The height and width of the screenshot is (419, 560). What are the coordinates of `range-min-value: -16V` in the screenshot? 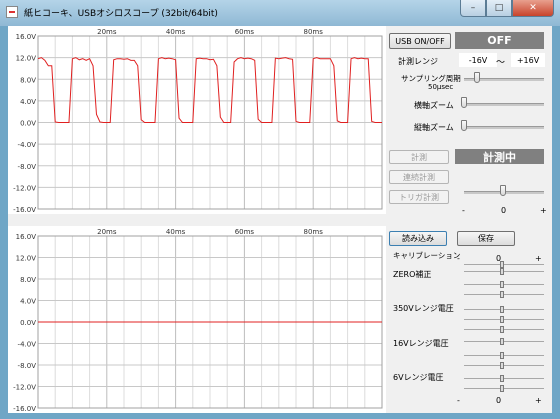 It's located at (478, 60).